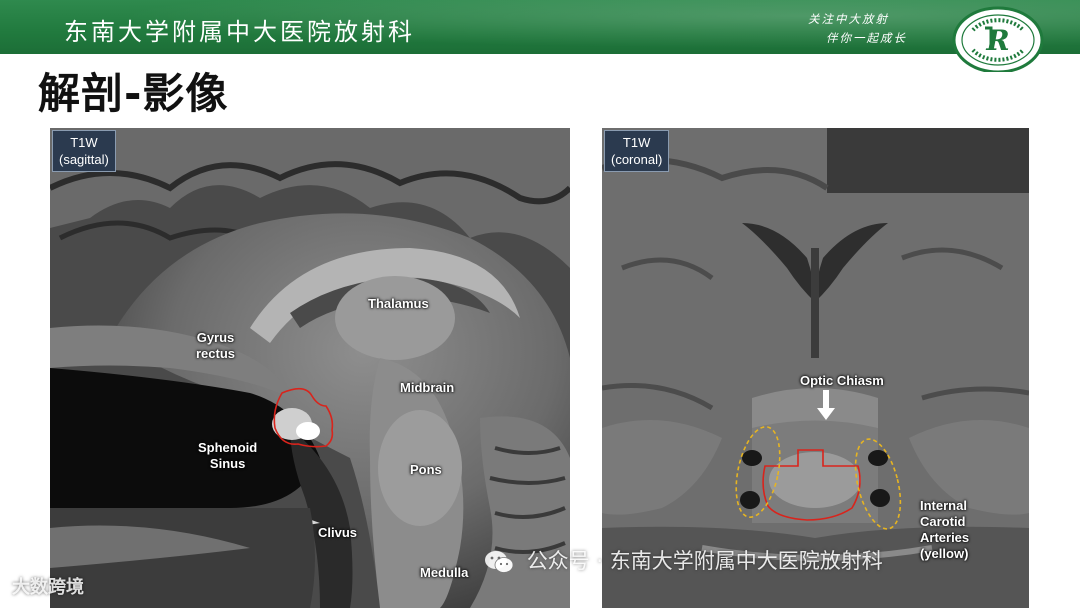  Describe the element at coordinates (878, 29) in the screenshot. I see `slogan: 关注中大放射 伴你一起成长` at that location.